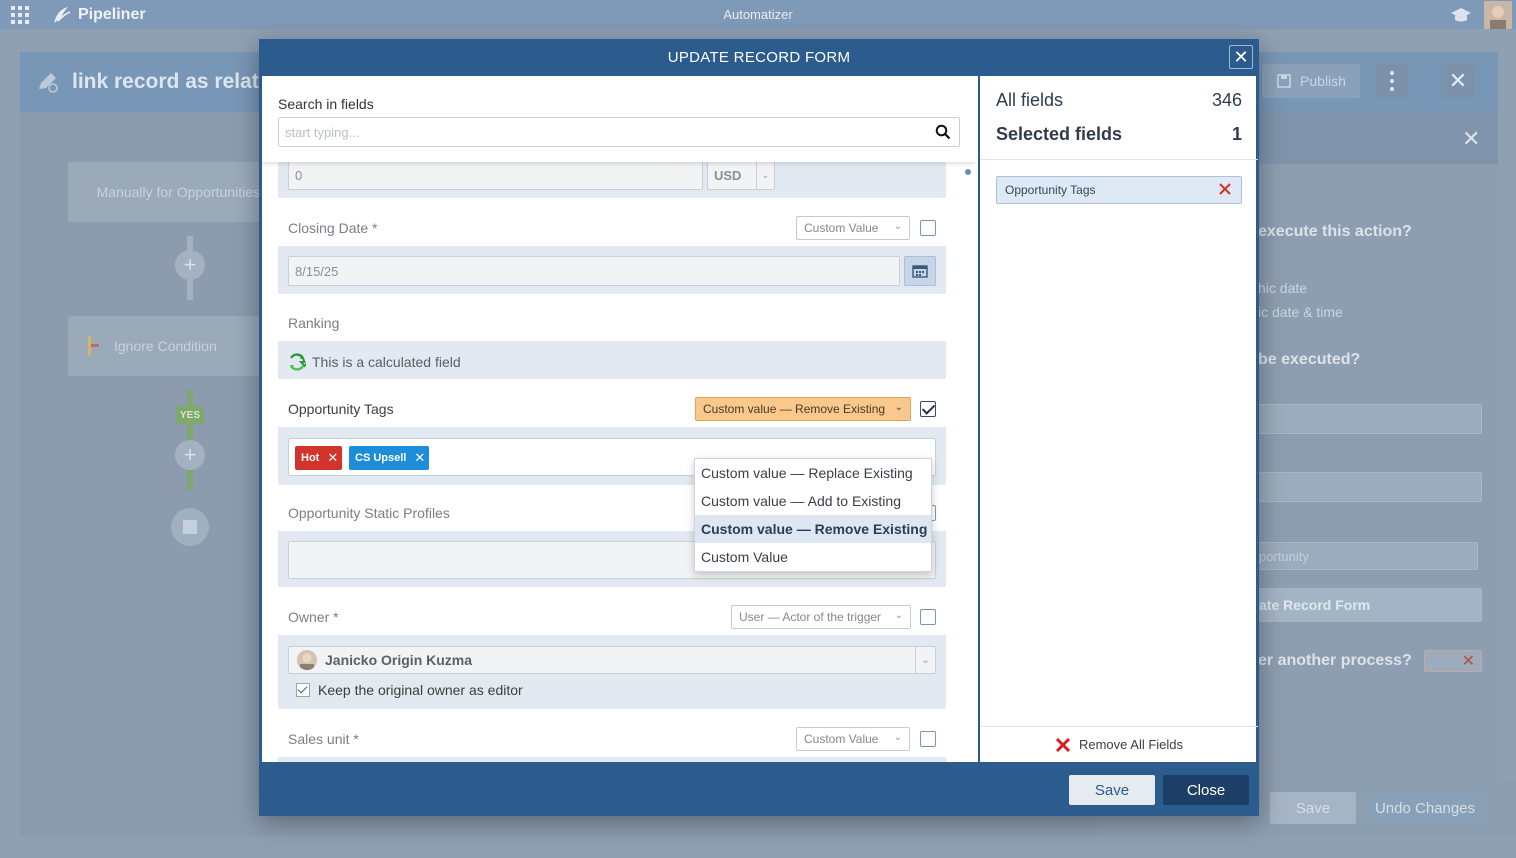 Image resolution: width=1516 pixels, height=858 pixels. Describe the element at coordinates (190, 527) in the screenshot. I see `stop-node-icon` at that location.